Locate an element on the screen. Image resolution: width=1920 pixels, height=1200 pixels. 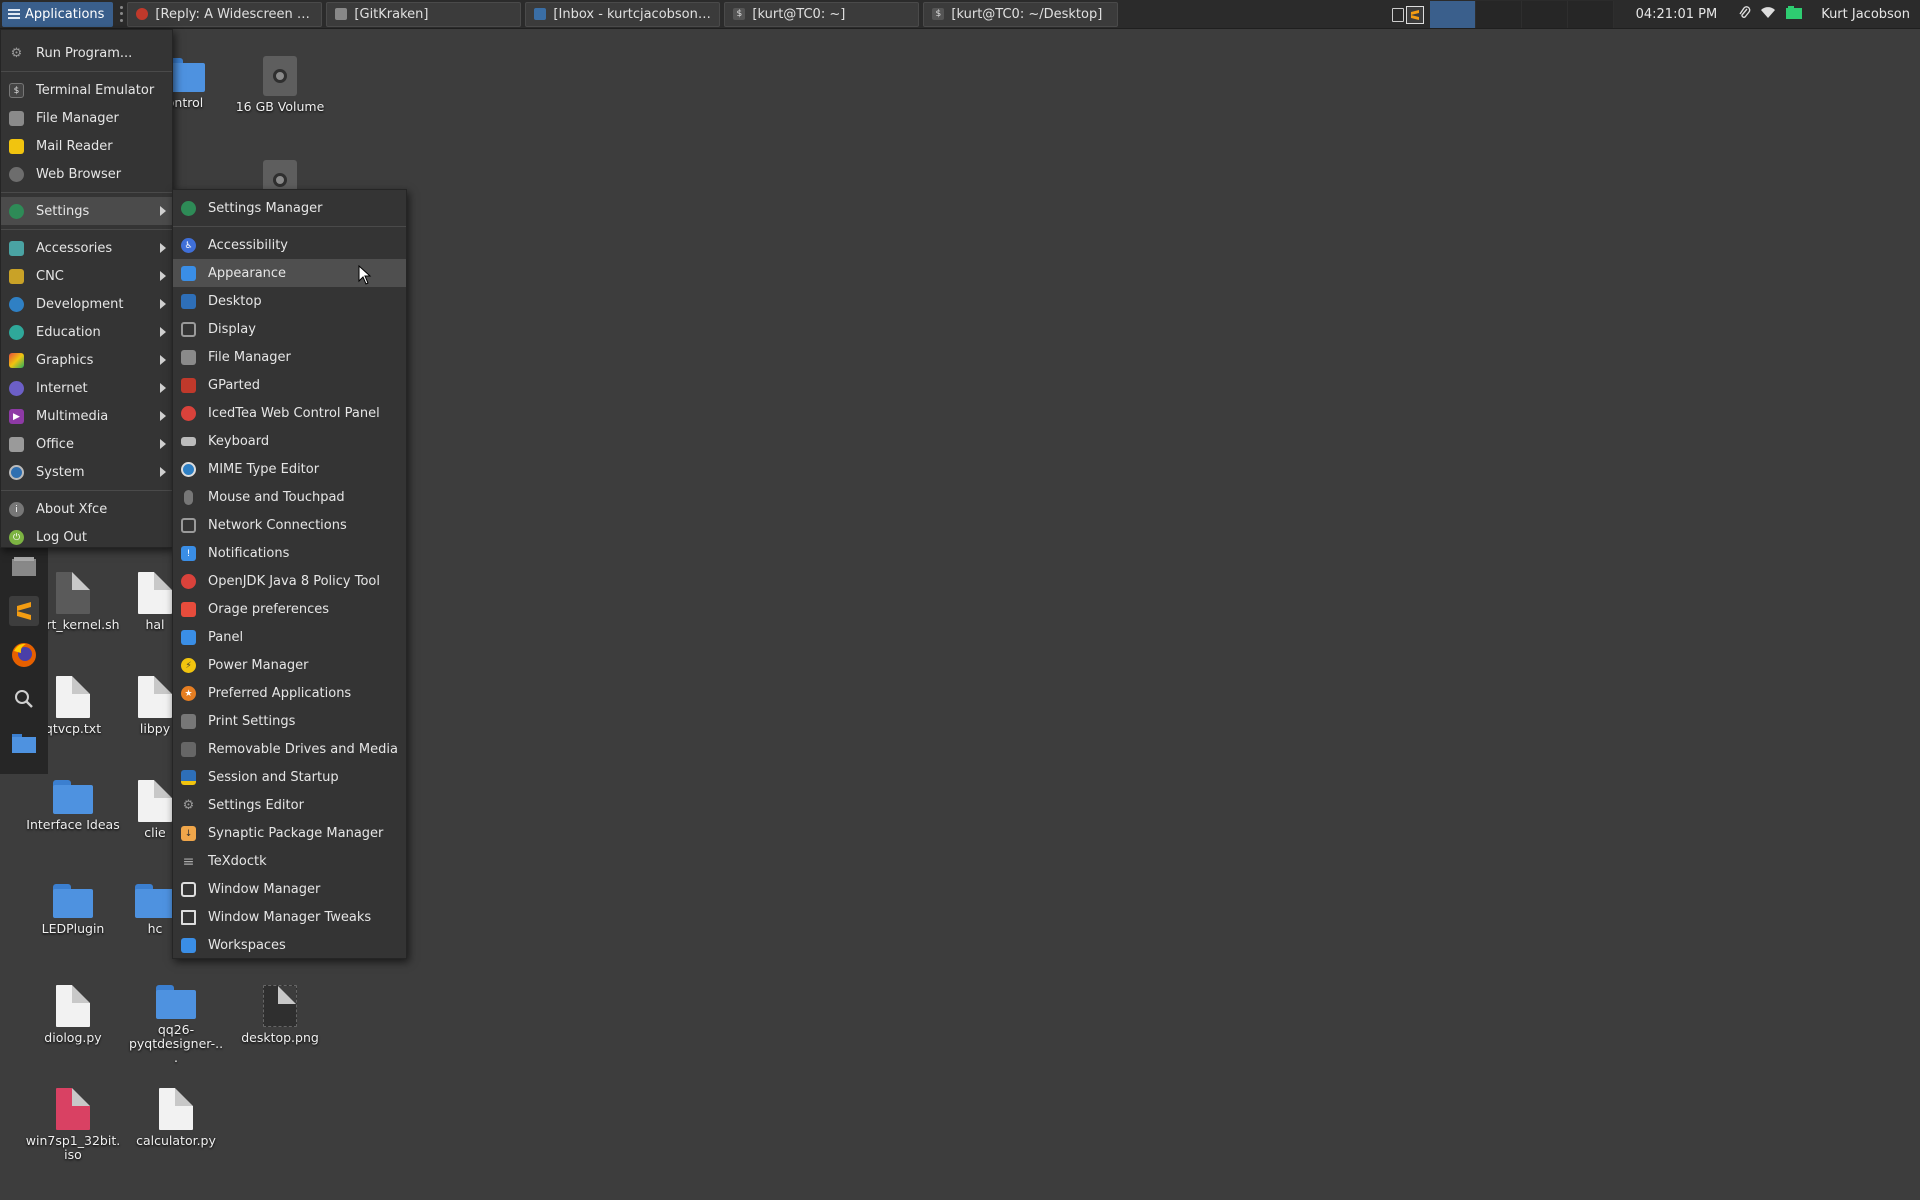
menu-item-log-out: ⏻ Log Out is located at coordinates (86, 537).